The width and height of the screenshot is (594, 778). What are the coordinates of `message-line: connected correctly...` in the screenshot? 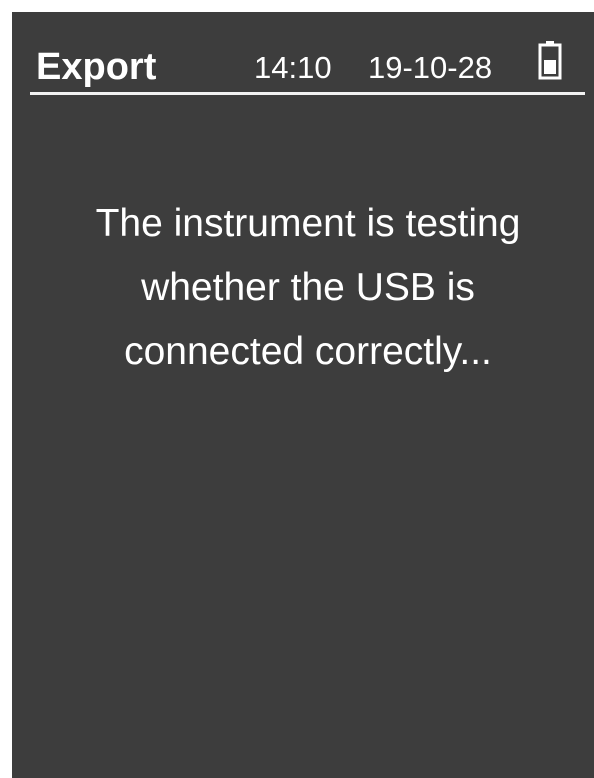 It's located at (308, 351).